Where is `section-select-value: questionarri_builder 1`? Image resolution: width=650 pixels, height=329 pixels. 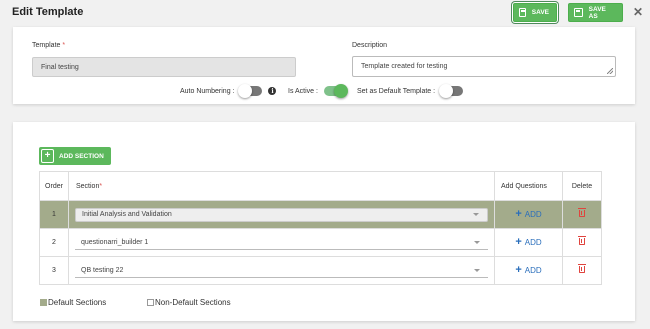 section-select-value: questionarri_builder 1 is located at coordinates (115, 242).